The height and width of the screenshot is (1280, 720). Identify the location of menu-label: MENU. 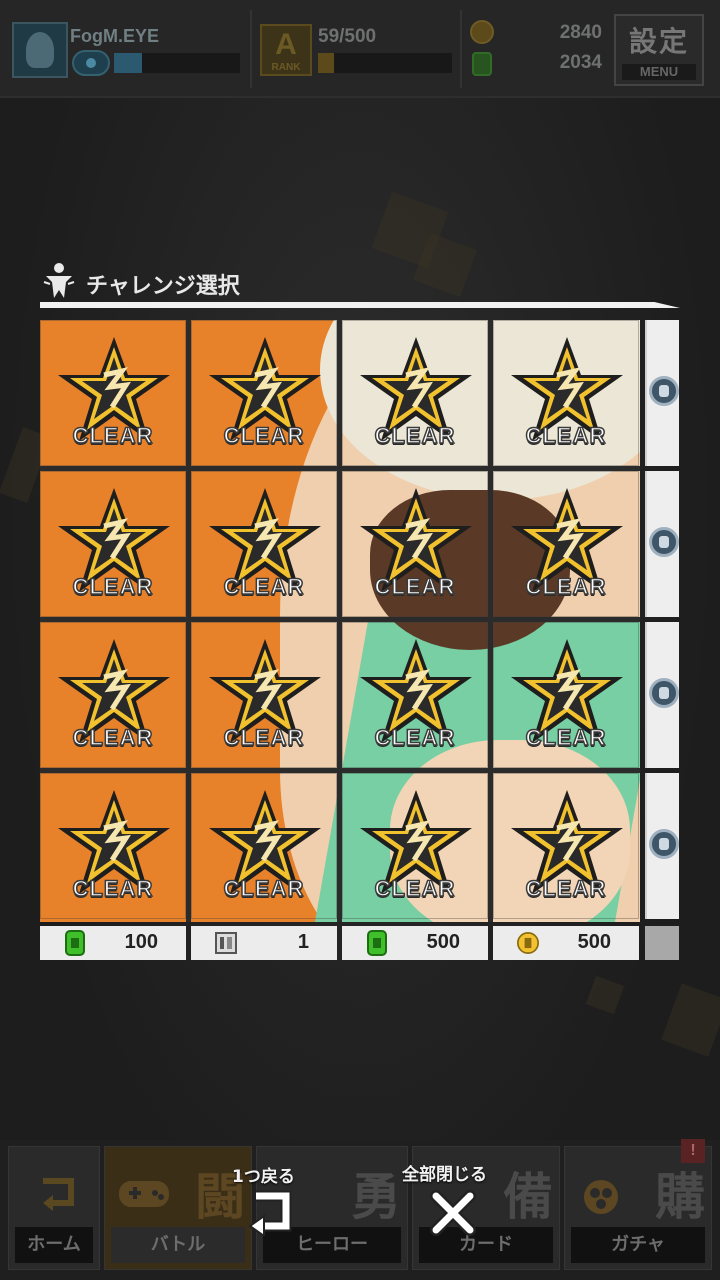
(659, 72).